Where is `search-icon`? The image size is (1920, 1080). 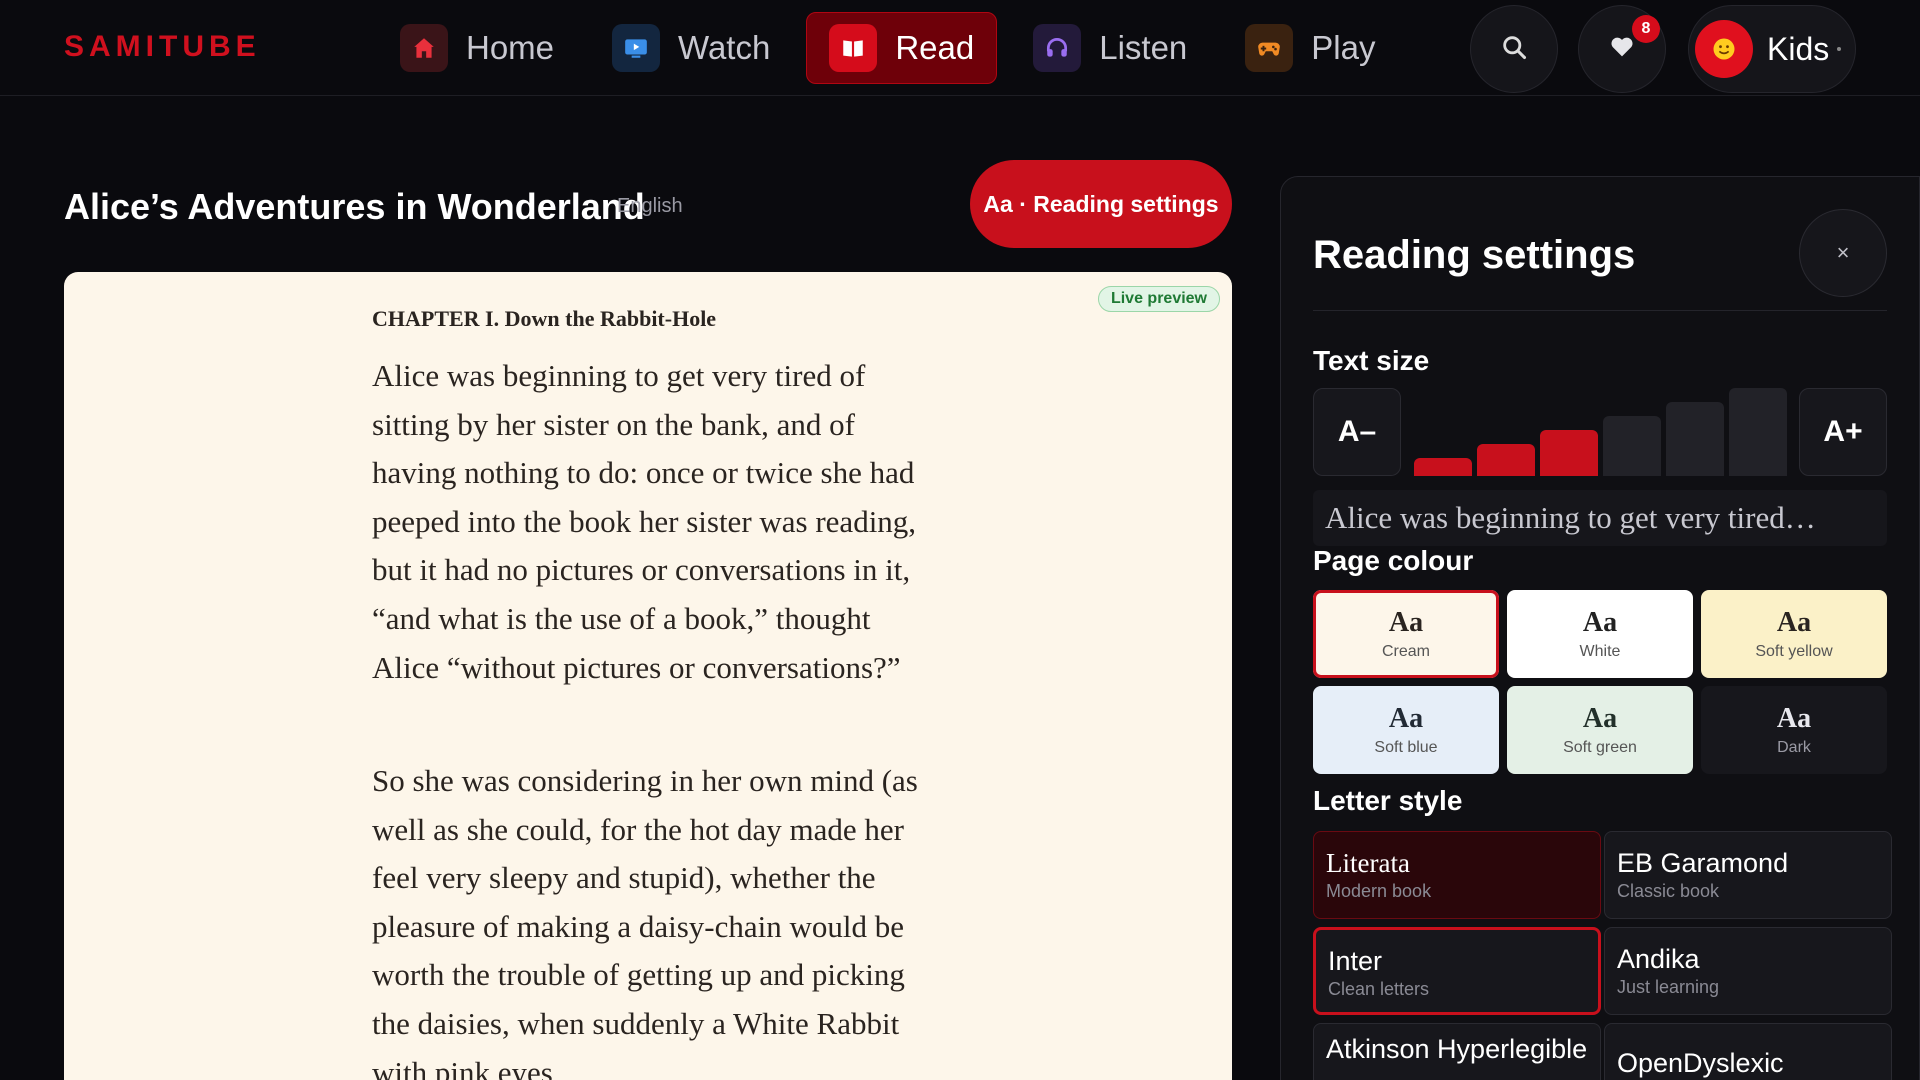
search-icon is located at coordinates (1514, 49).